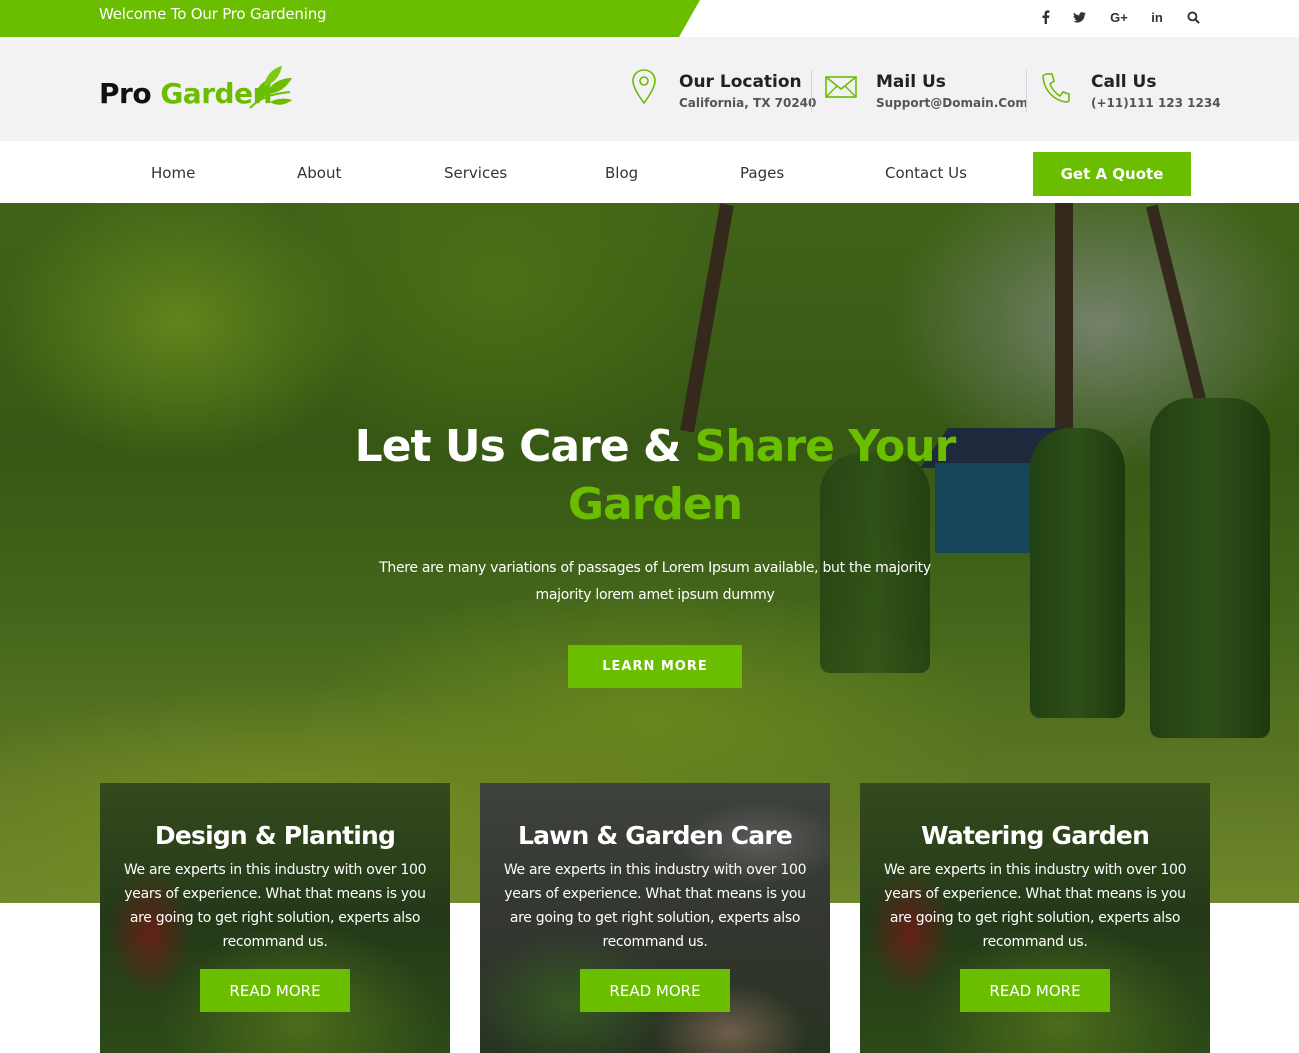  What do you see at coordinates (475, 173) in the screenshot?
I see `nav-item-services: Services` at bounding box center [475, 173].